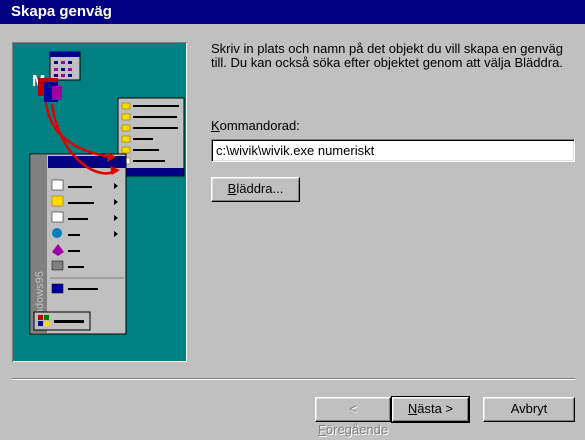 This screenshot has height=440, width=585. I want to click on next-button: Nästa >, so click(430, 409).